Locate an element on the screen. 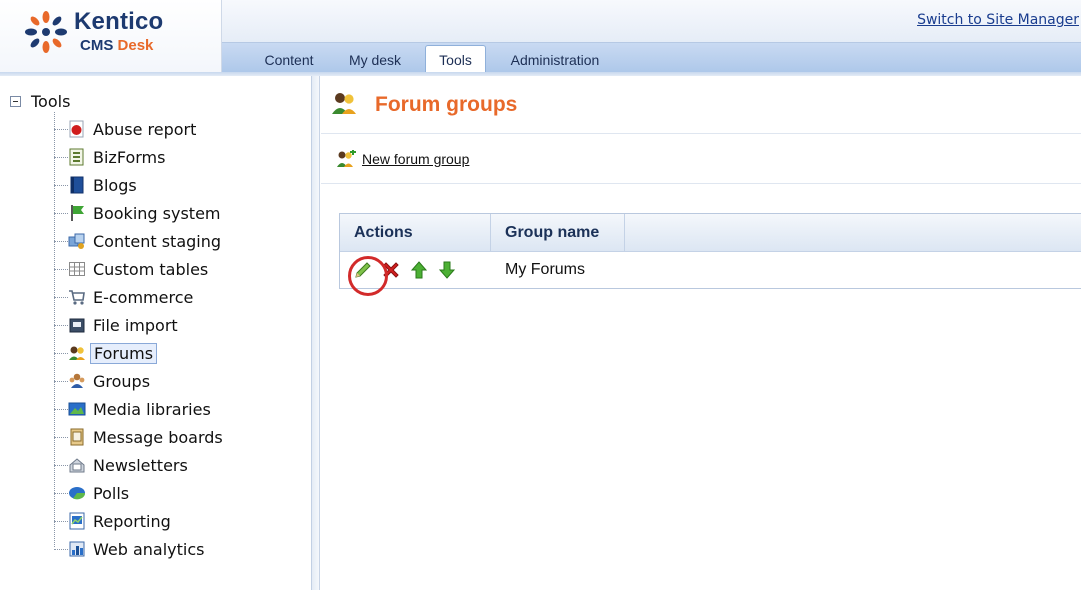 This screenshot has width=1081, height=590. brand-name: Kentico is located at coordinates (119, 21).